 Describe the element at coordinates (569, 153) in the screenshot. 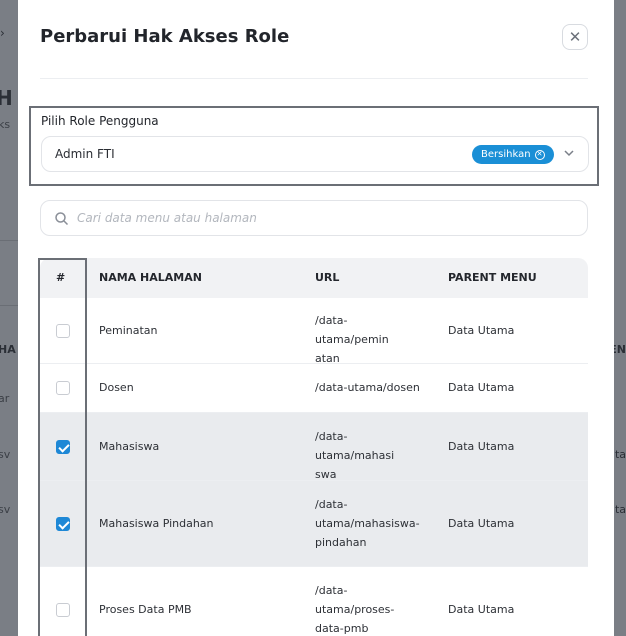

I see `chevron-down-icon` at that location.